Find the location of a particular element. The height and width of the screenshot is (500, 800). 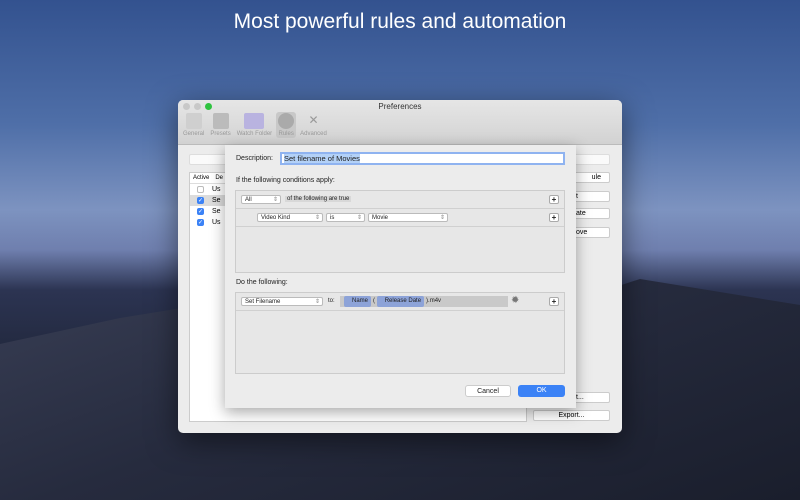

tab-label: Watch Folder is located at coordinates (254, 134).